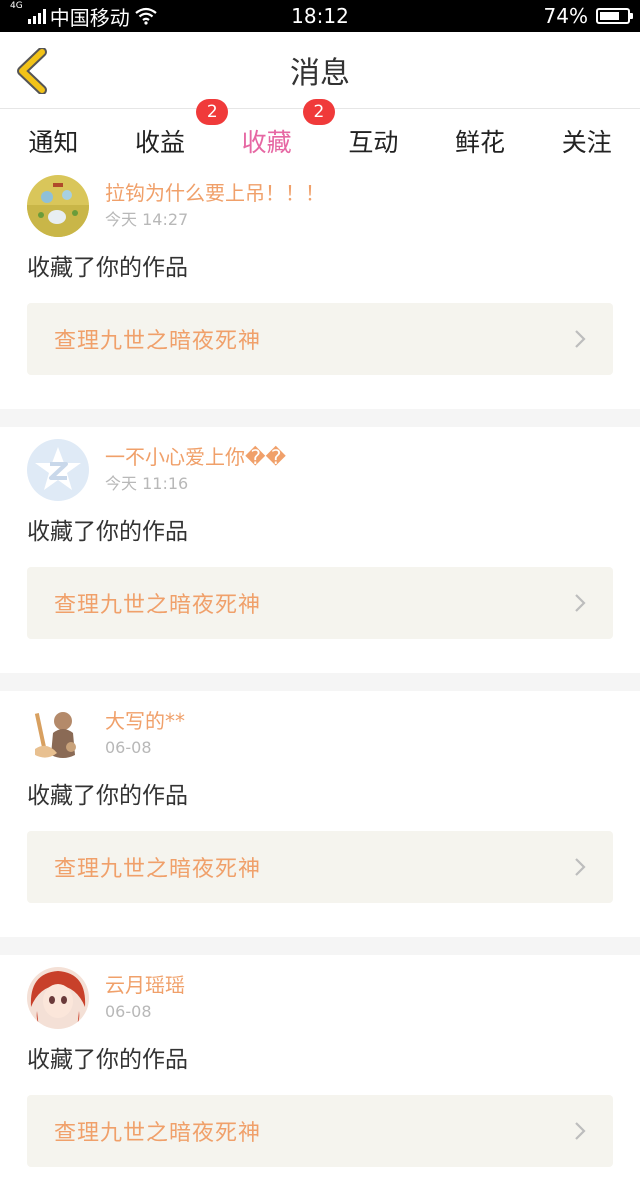 The width and height of the screenshot is (640, 1201). I want to click on tab-label: 收益, so click(160, 142).